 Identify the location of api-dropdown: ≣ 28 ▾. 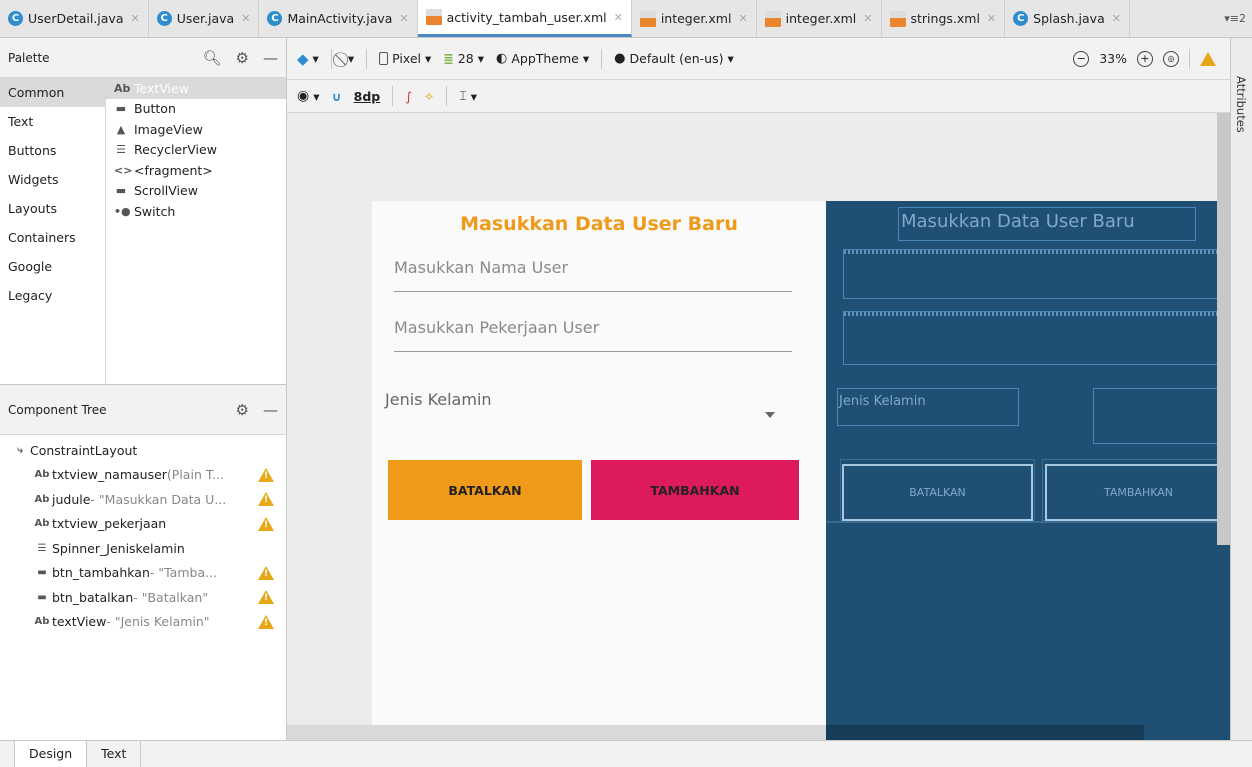
(463, 58).